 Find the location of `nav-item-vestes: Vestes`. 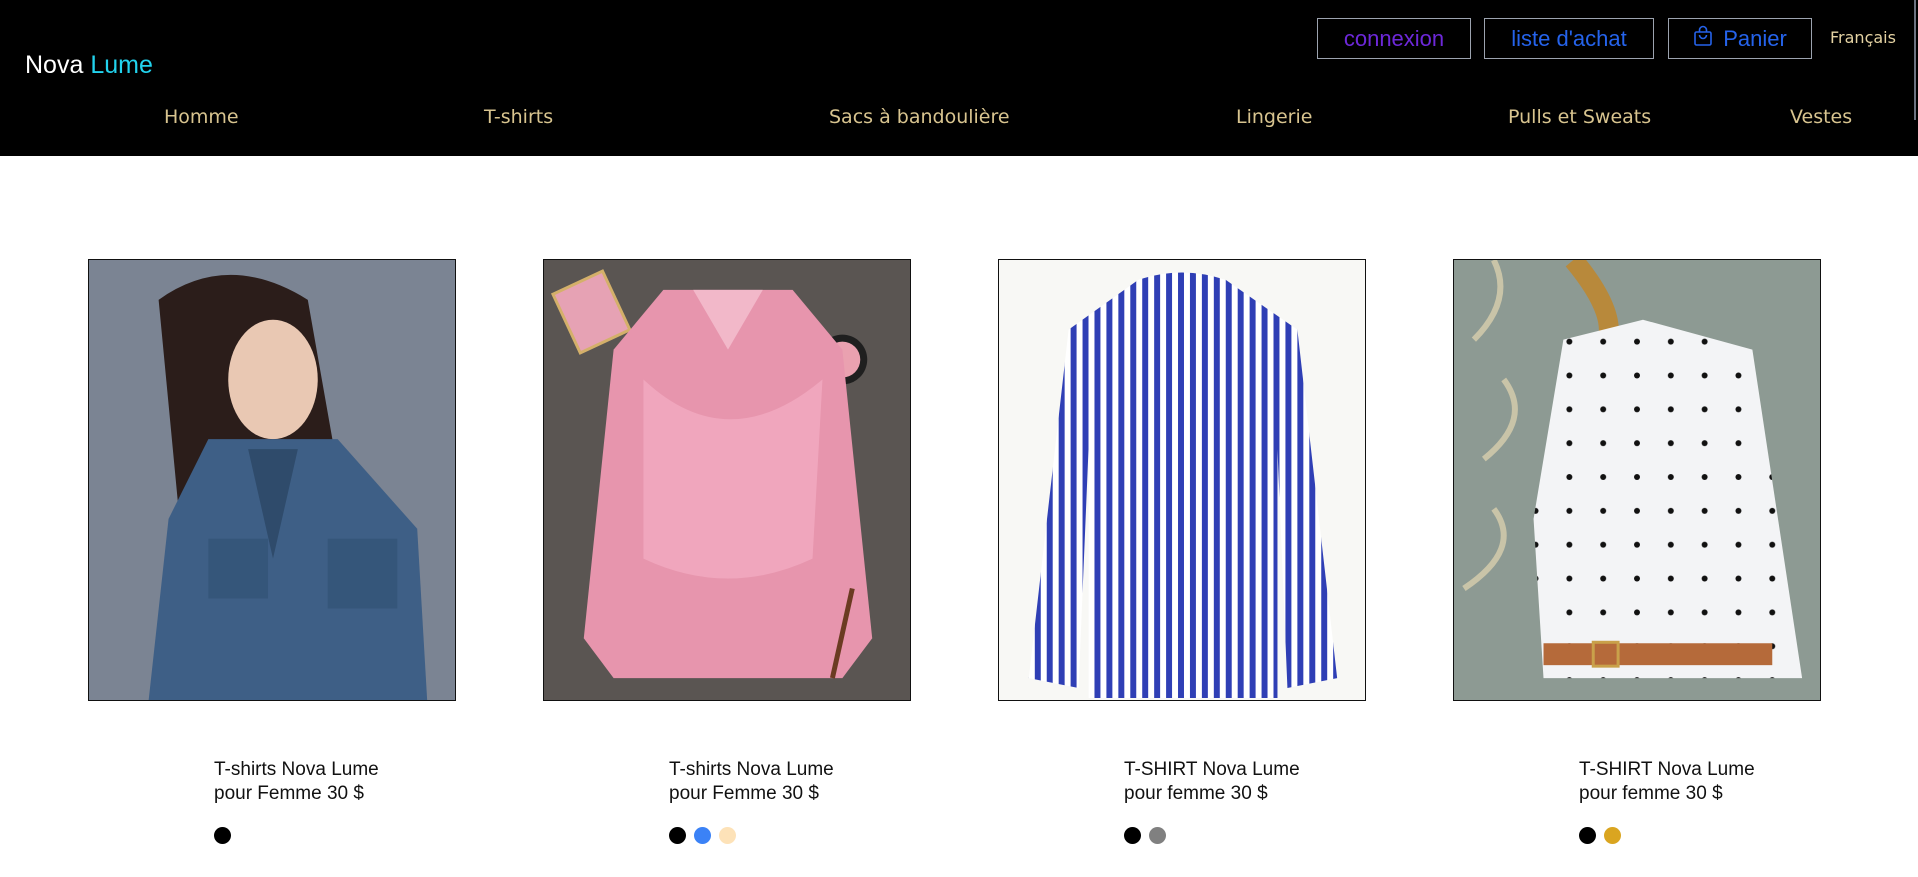

nav-item-vestes: Vestes is located at coordinates (1821, 117).